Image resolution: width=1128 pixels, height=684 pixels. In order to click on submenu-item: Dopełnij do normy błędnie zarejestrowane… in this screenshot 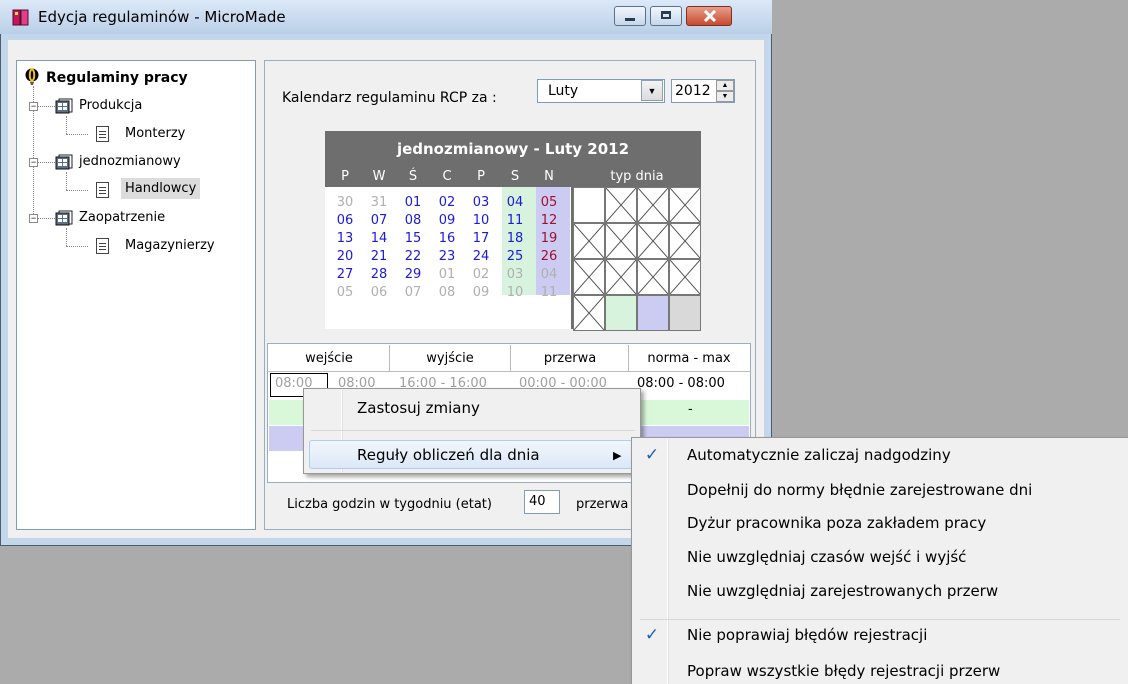, I will do `click(859, 490)`.